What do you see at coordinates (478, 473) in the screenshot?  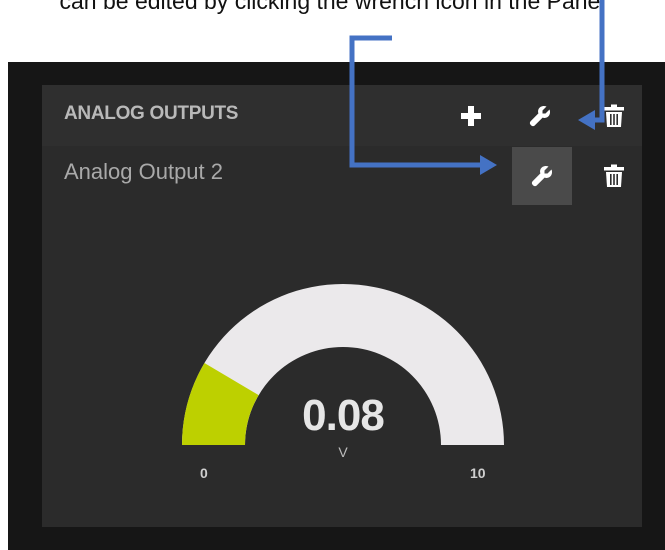 I see `gauge-max-label: 10` at bounding box center [478, 473].